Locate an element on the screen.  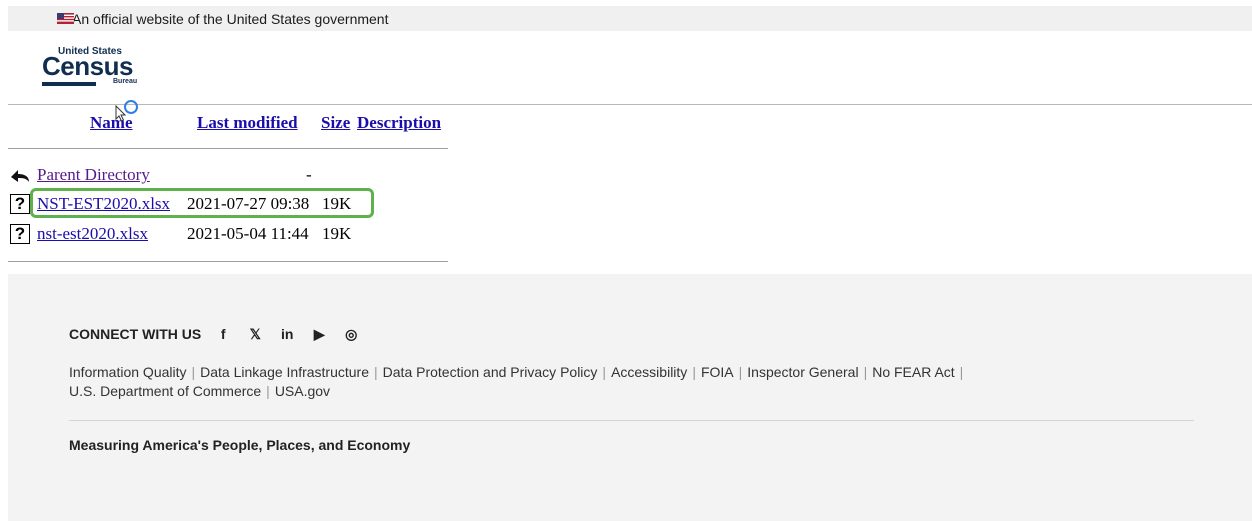
back-arrow-icon is located at coordinates (20, 176).